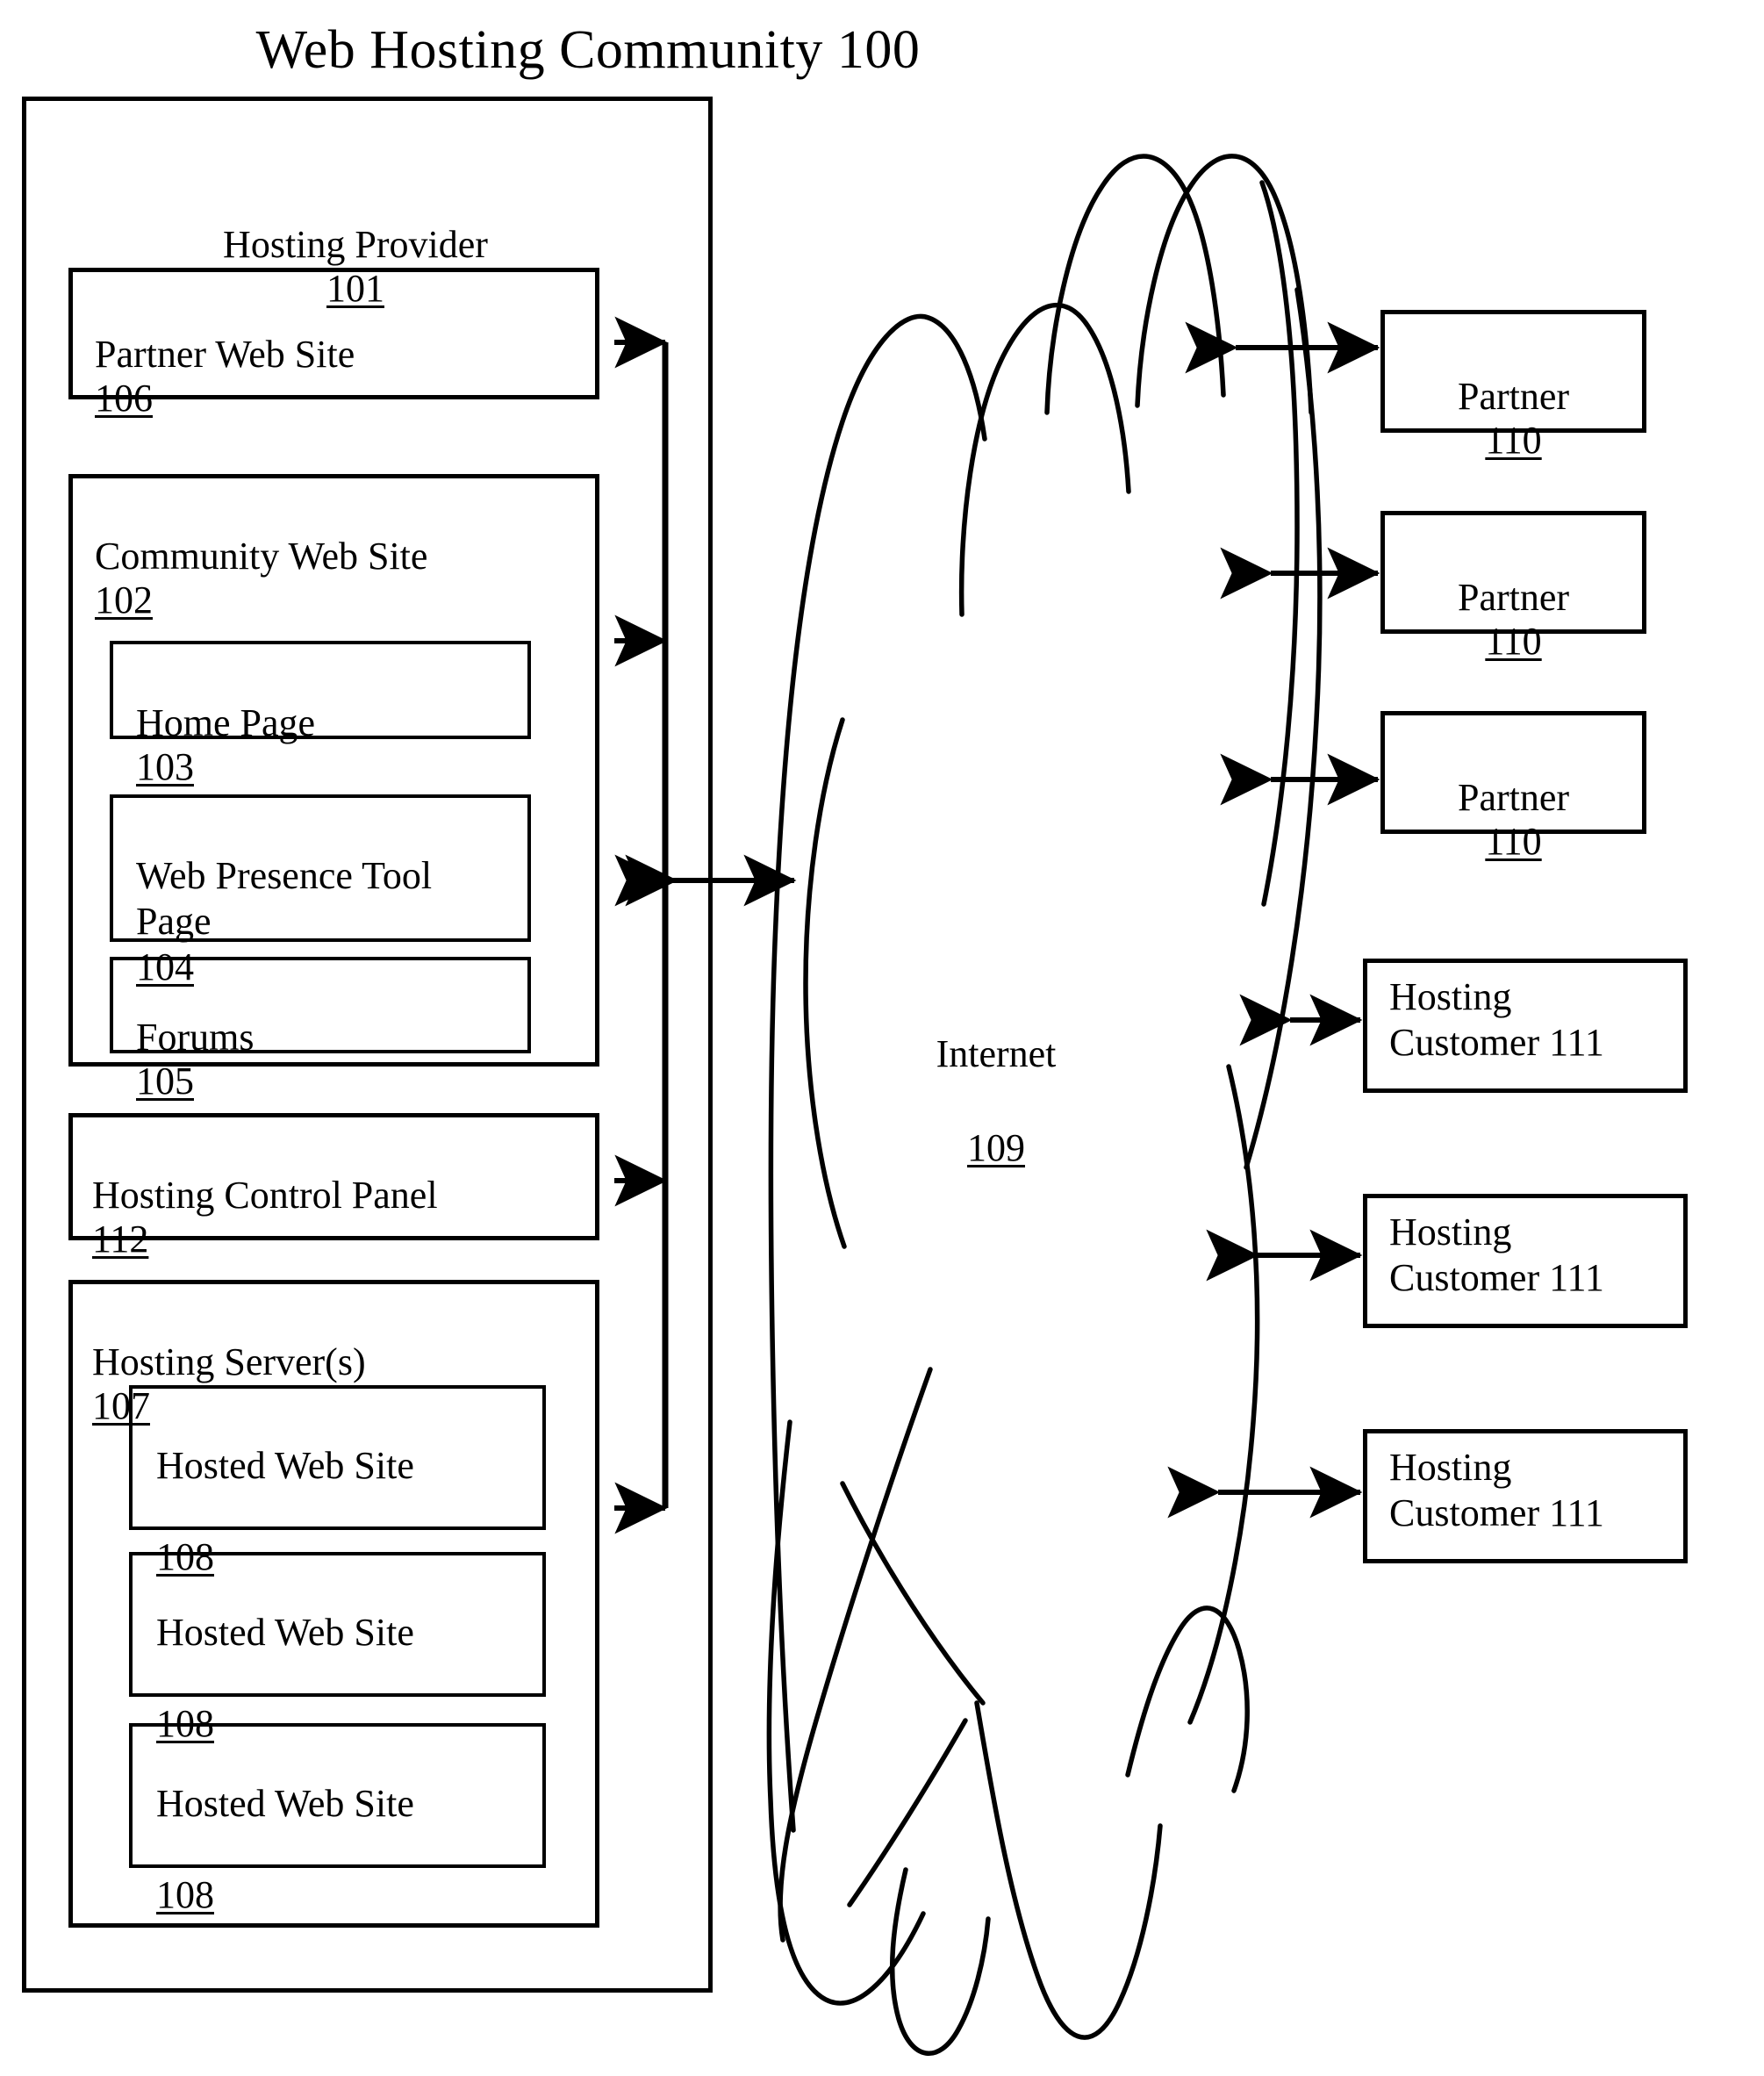 This screenshot has width=1764, height=2076. What do you see at coordinates (641, 925) in the screenshot?
I see `bus-feeders` at bounding box center [641, 925].